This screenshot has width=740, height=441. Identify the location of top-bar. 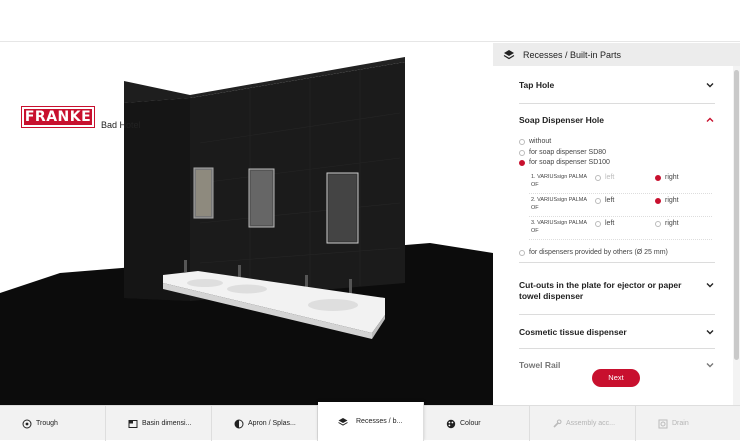
(370, 21).